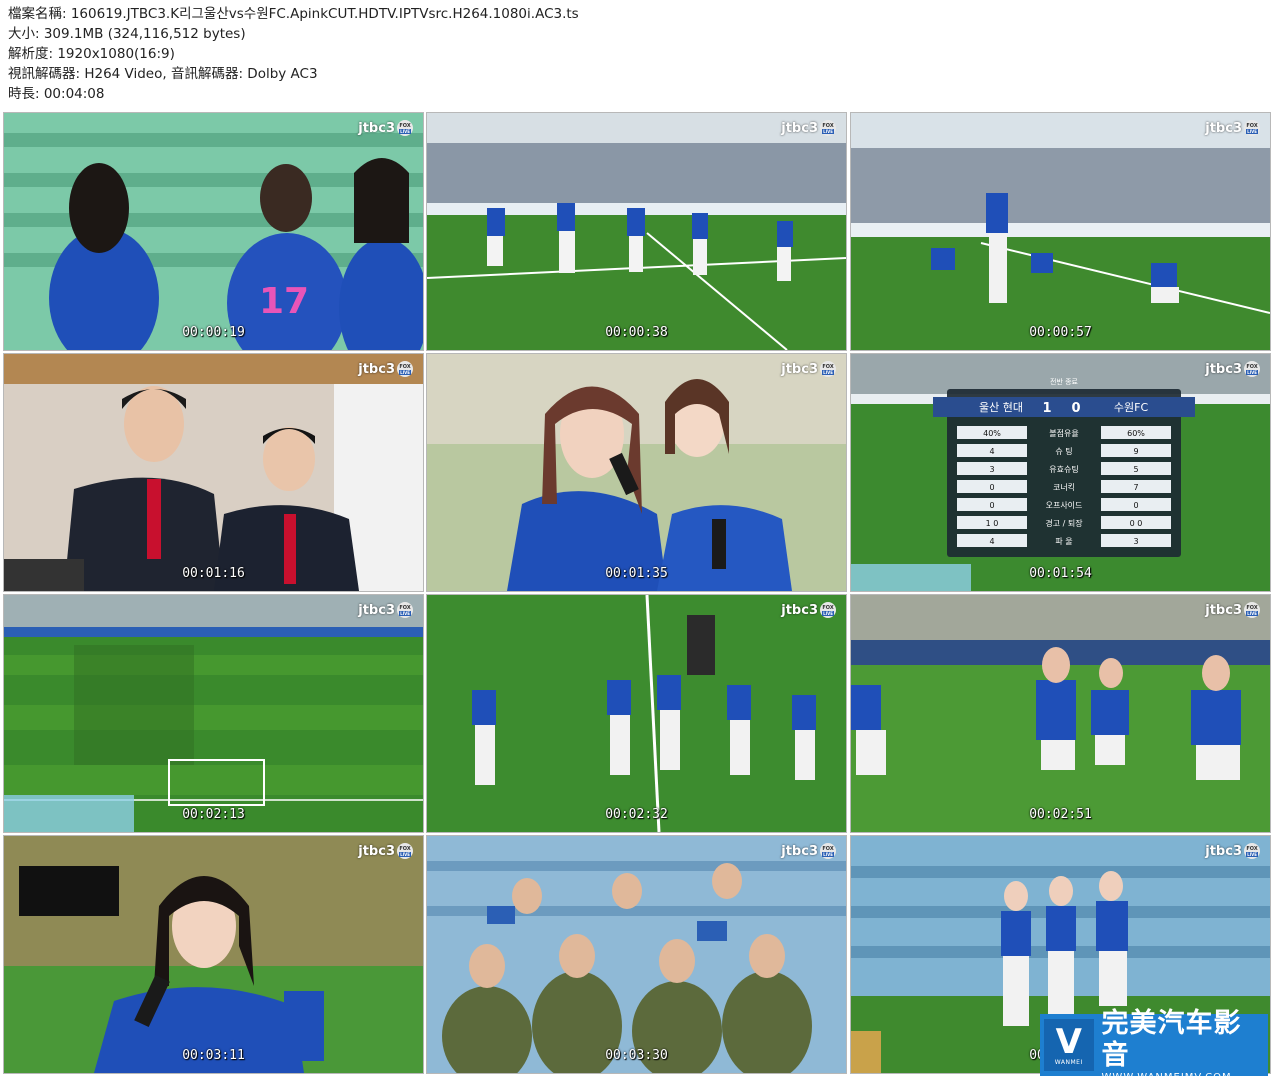 Image resolution: width=1274 pixels, height=1083 pixels. I want to click on thumbnail: jtbc3 FOX LIVE 00:01:16, so click(213, 472).